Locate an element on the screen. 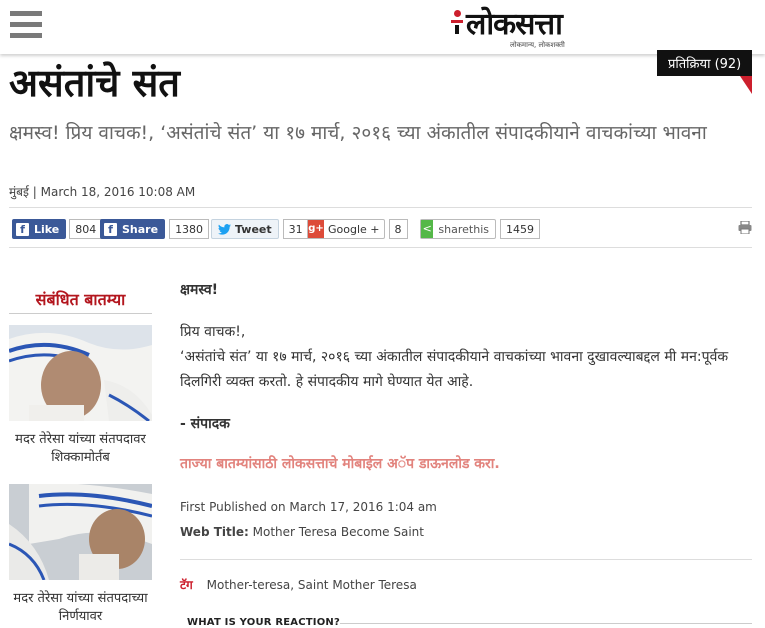 This screenshot has width=765, height=628. related-news-heading: संबंधित बातम्या is located at coordinates (80, 299).